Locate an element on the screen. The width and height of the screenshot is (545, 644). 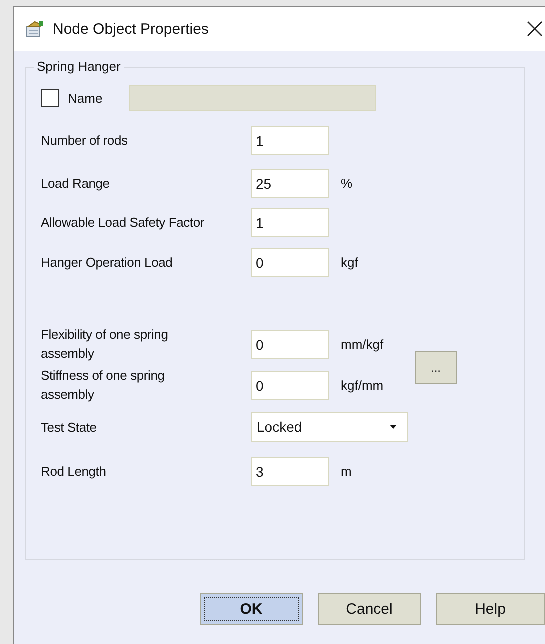
unit-label: kgf/mm is located at coordinates (362, 385).